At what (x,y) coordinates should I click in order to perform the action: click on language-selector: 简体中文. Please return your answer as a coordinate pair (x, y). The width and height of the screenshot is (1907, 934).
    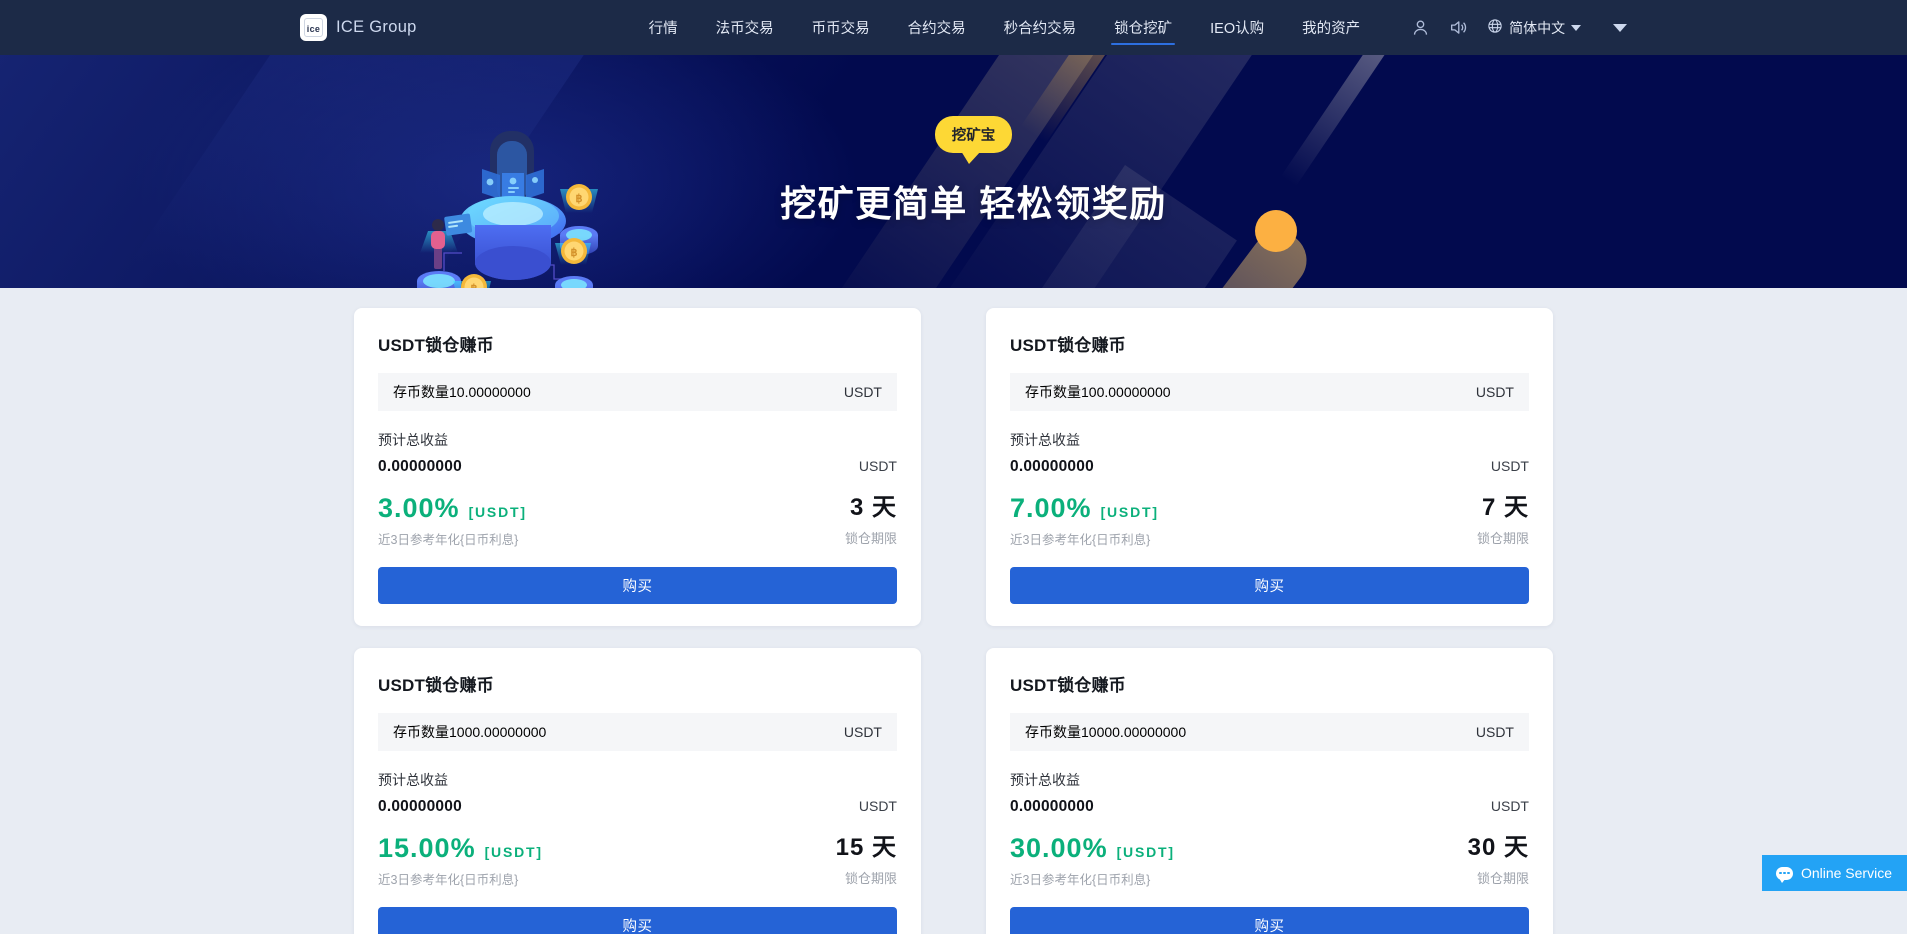
    Looking at the image, I should click on (1533, 28).